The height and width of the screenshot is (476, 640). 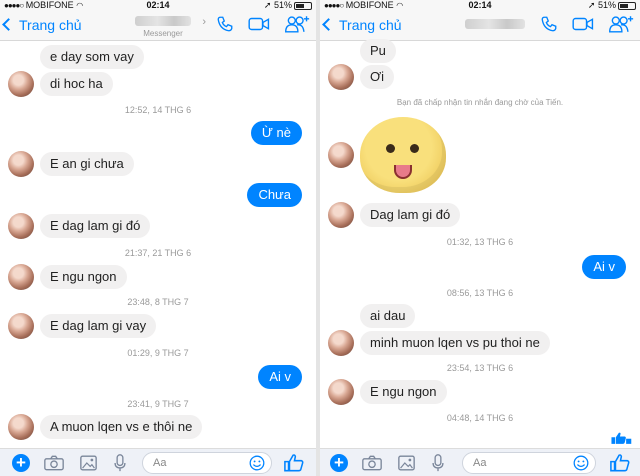 What do you see at coordinates (480, 293) in the screenshot?
I see `timestamp: 08:56, 13 THG 6` at bounding box center [480, 293].